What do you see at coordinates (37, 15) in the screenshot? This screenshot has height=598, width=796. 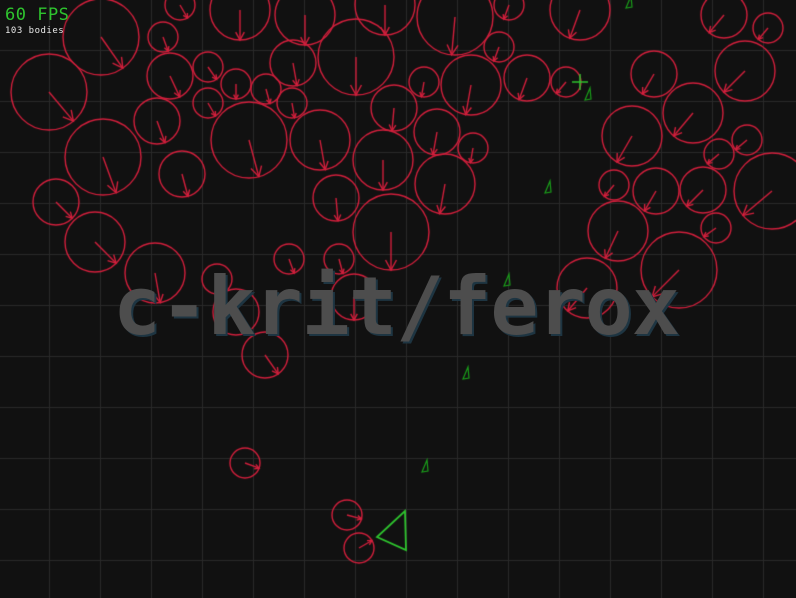 I see `fps-counter: 60 FPS` at bounding box center [37, 15].